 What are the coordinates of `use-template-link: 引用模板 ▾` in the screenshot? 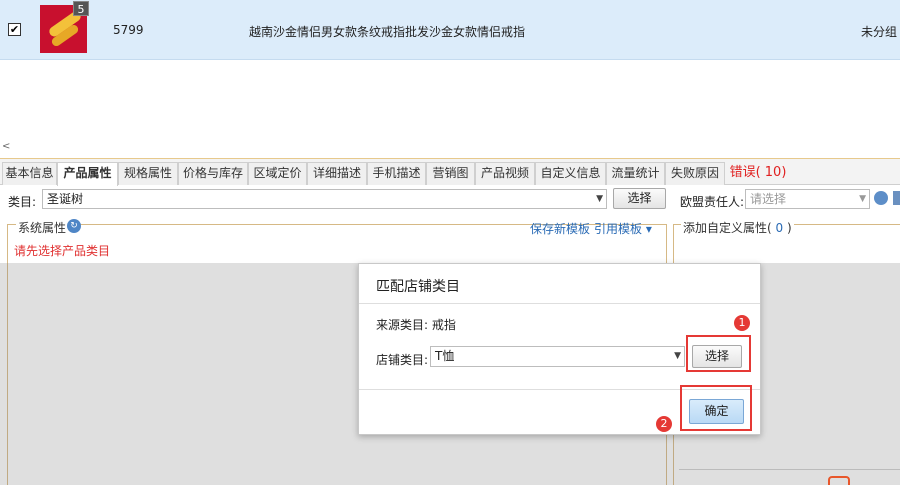 It's located at (623, 228).